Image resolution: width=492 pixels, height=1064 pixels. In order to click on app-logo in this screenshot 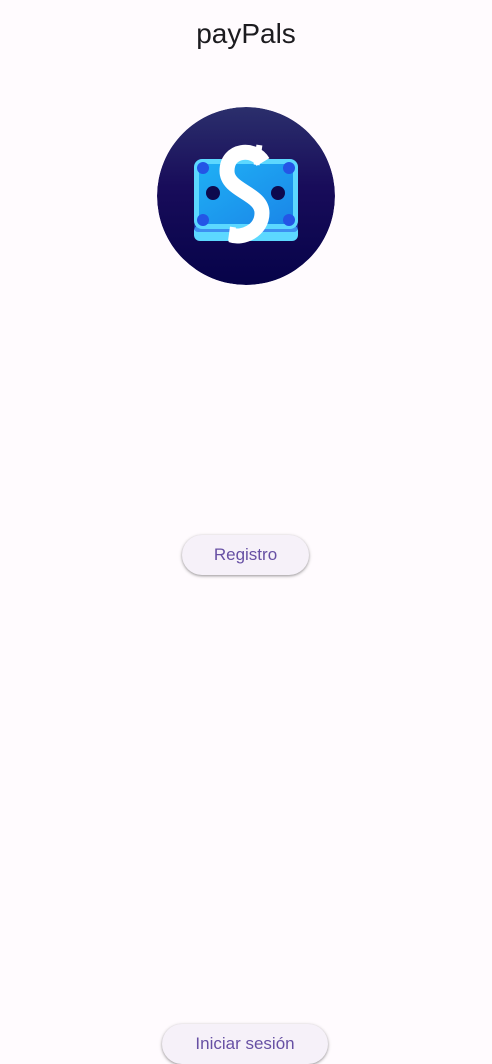, I will do `click(246, 196)`.